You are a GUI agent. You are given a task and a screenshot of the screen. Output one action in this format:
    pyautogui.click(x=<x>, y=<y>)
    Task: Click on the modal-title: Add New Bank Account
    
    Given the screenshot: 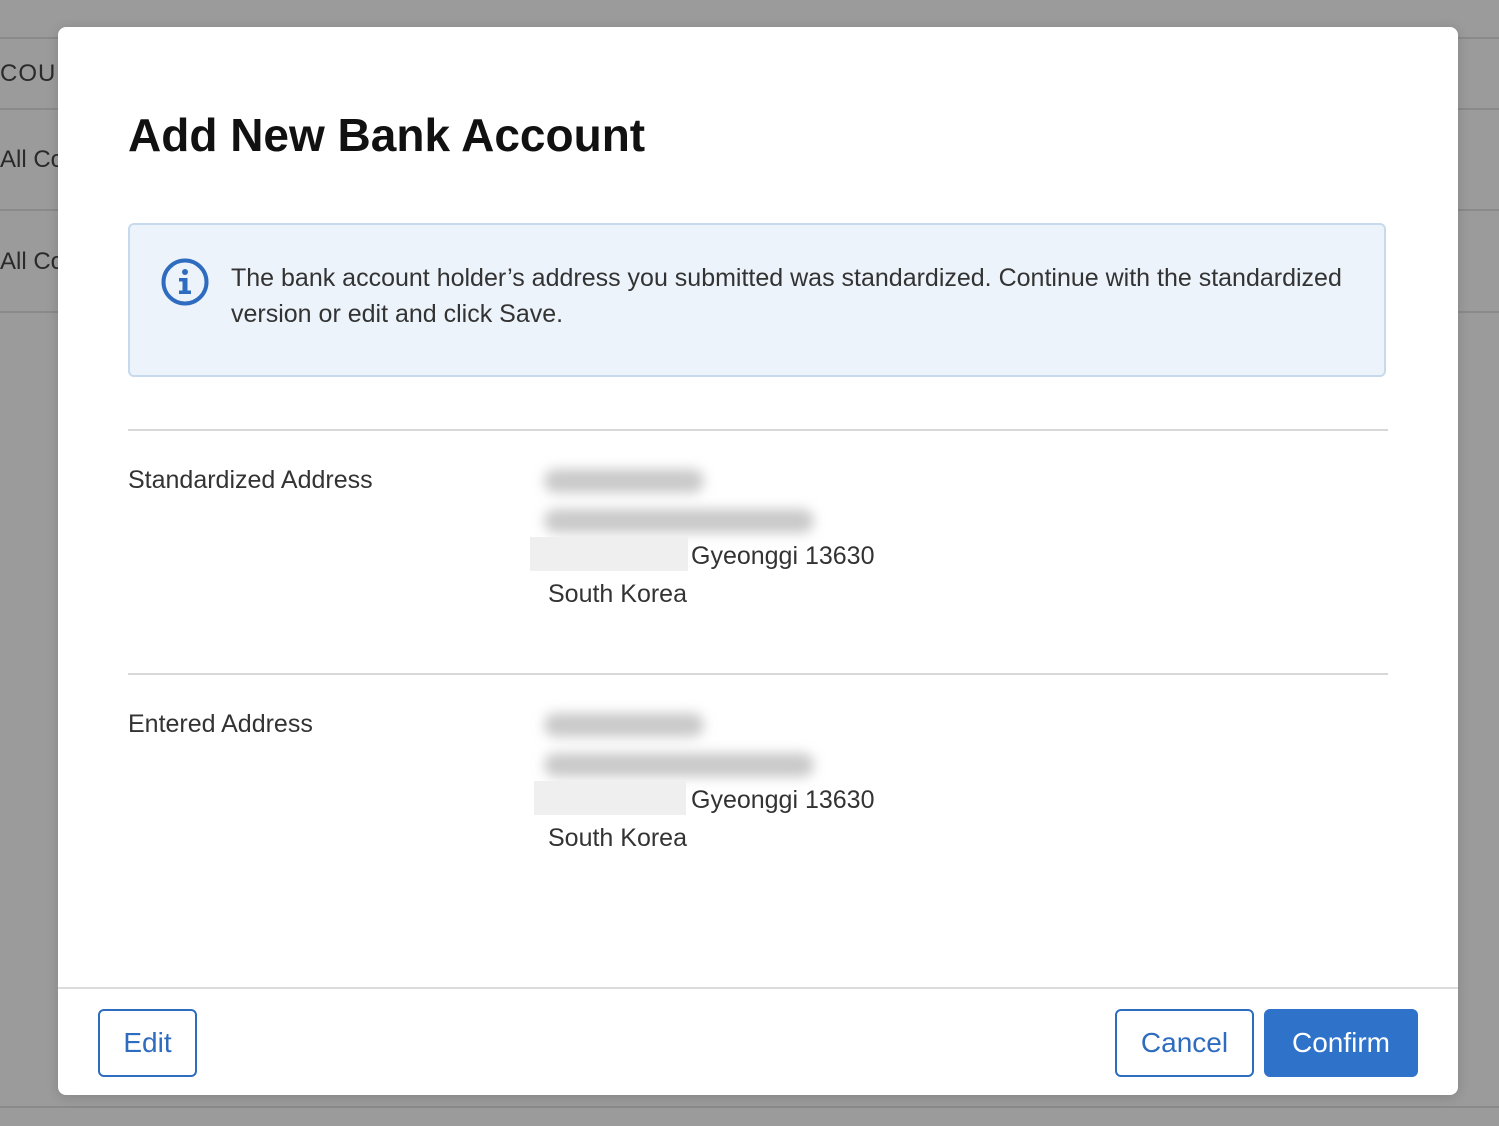 What is the action you would take?
    pyautogui.click(x=387, y=135)
    